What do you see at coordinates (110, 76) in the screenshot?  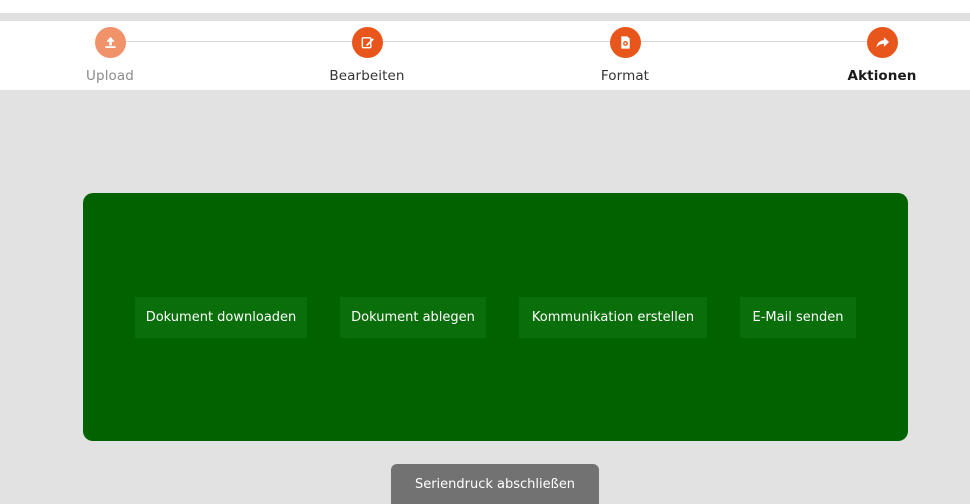 I see `step-upload-label: Upload` at bounding box center [110, 76].